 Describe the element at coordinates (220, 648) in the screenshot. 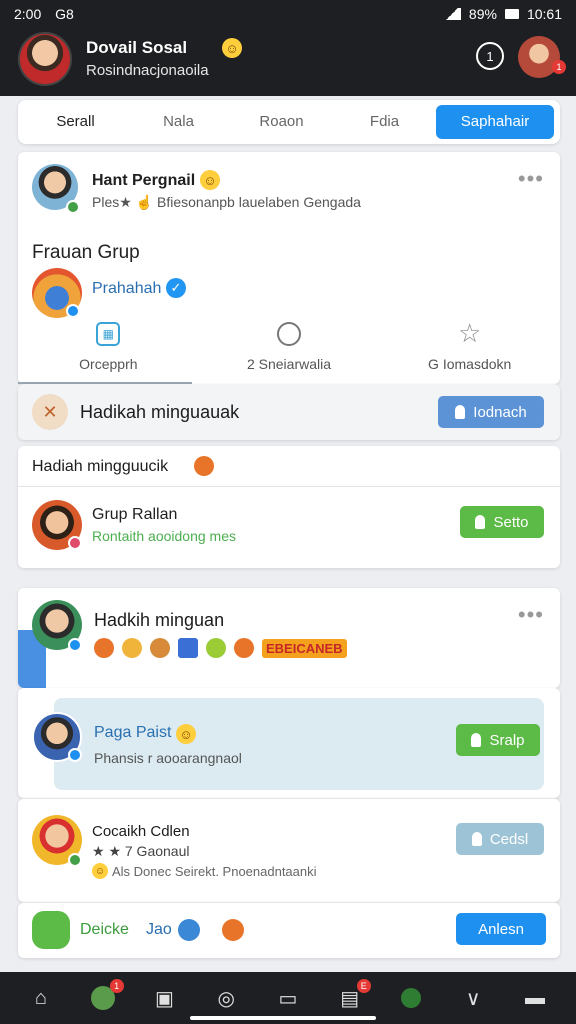

I see `reaction-row: EBEICANEB` at that location.